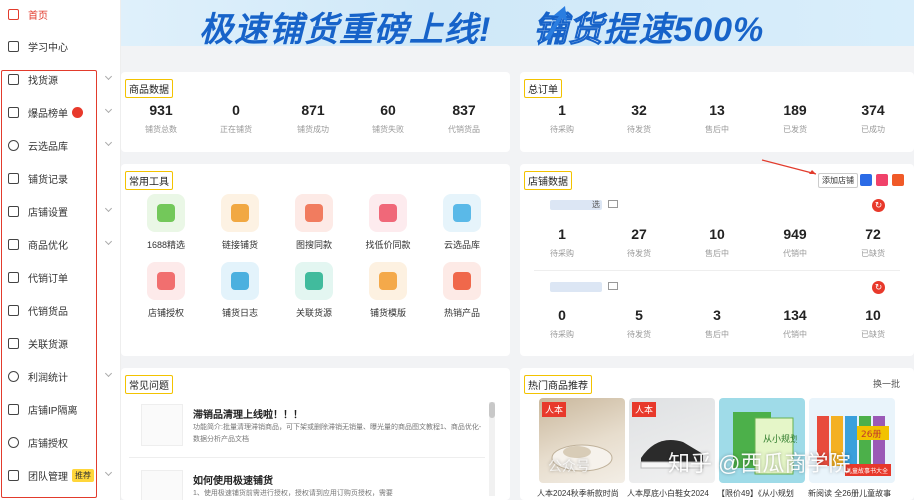  I want to click on sidebar-item-label: 学习中心, so click(48, 48).